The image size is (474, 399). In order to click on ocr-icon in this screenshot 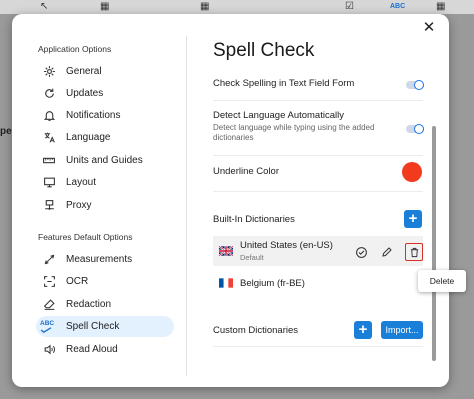, I will do `click(49, 281)`.